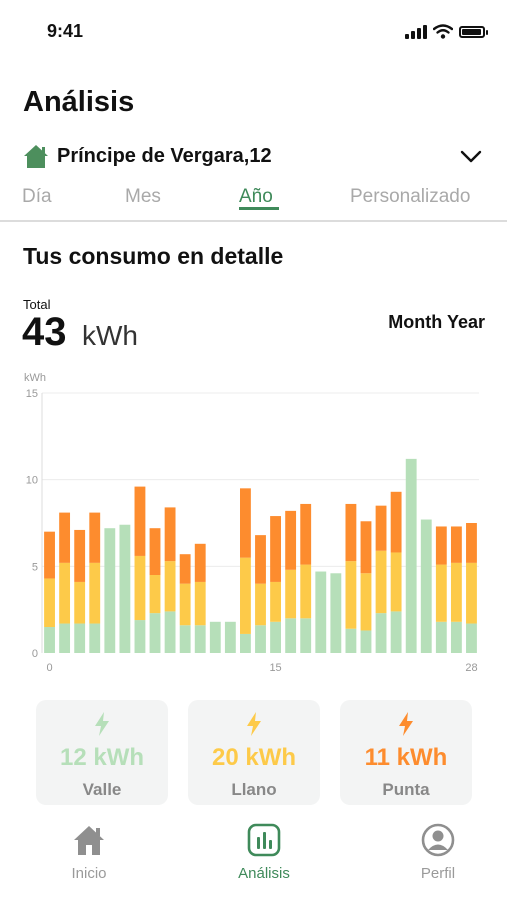 The height and width of the screenshot is (900, 507). Describe the element at coordinates (473, 31) in the screenshot. I see `battery-icon` at that location.